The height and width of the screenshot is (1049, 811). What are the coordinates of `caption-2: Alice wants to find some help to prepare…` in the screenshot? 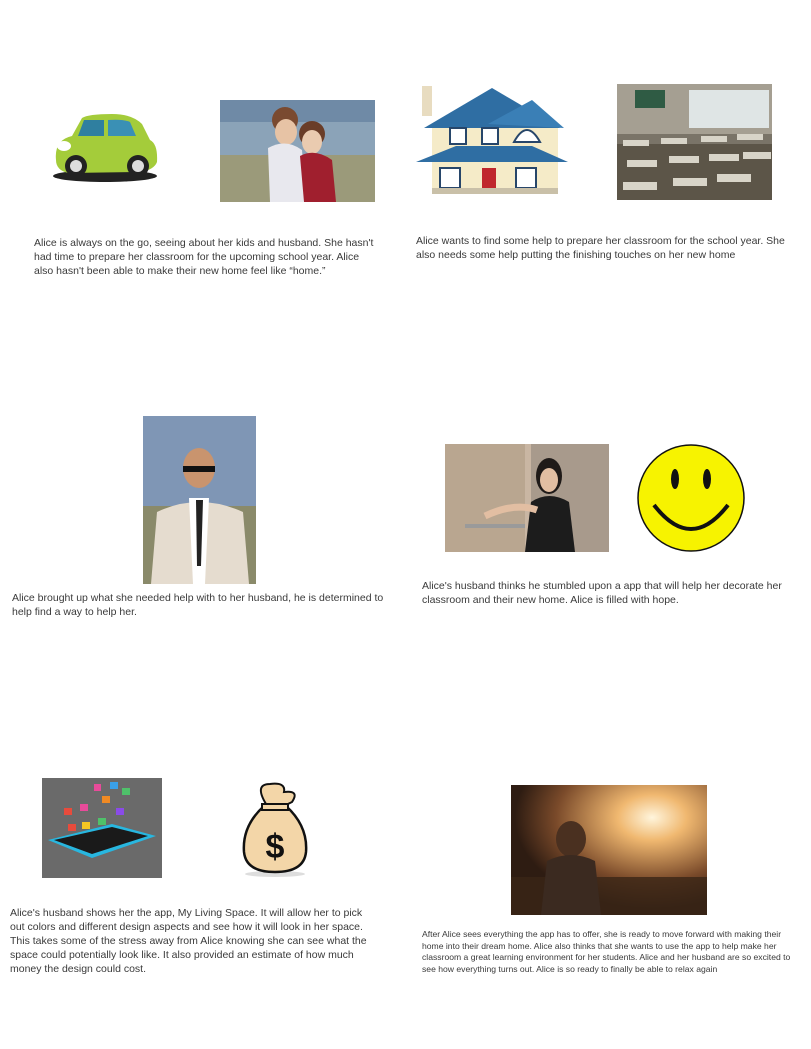 It's located at (600, 248).